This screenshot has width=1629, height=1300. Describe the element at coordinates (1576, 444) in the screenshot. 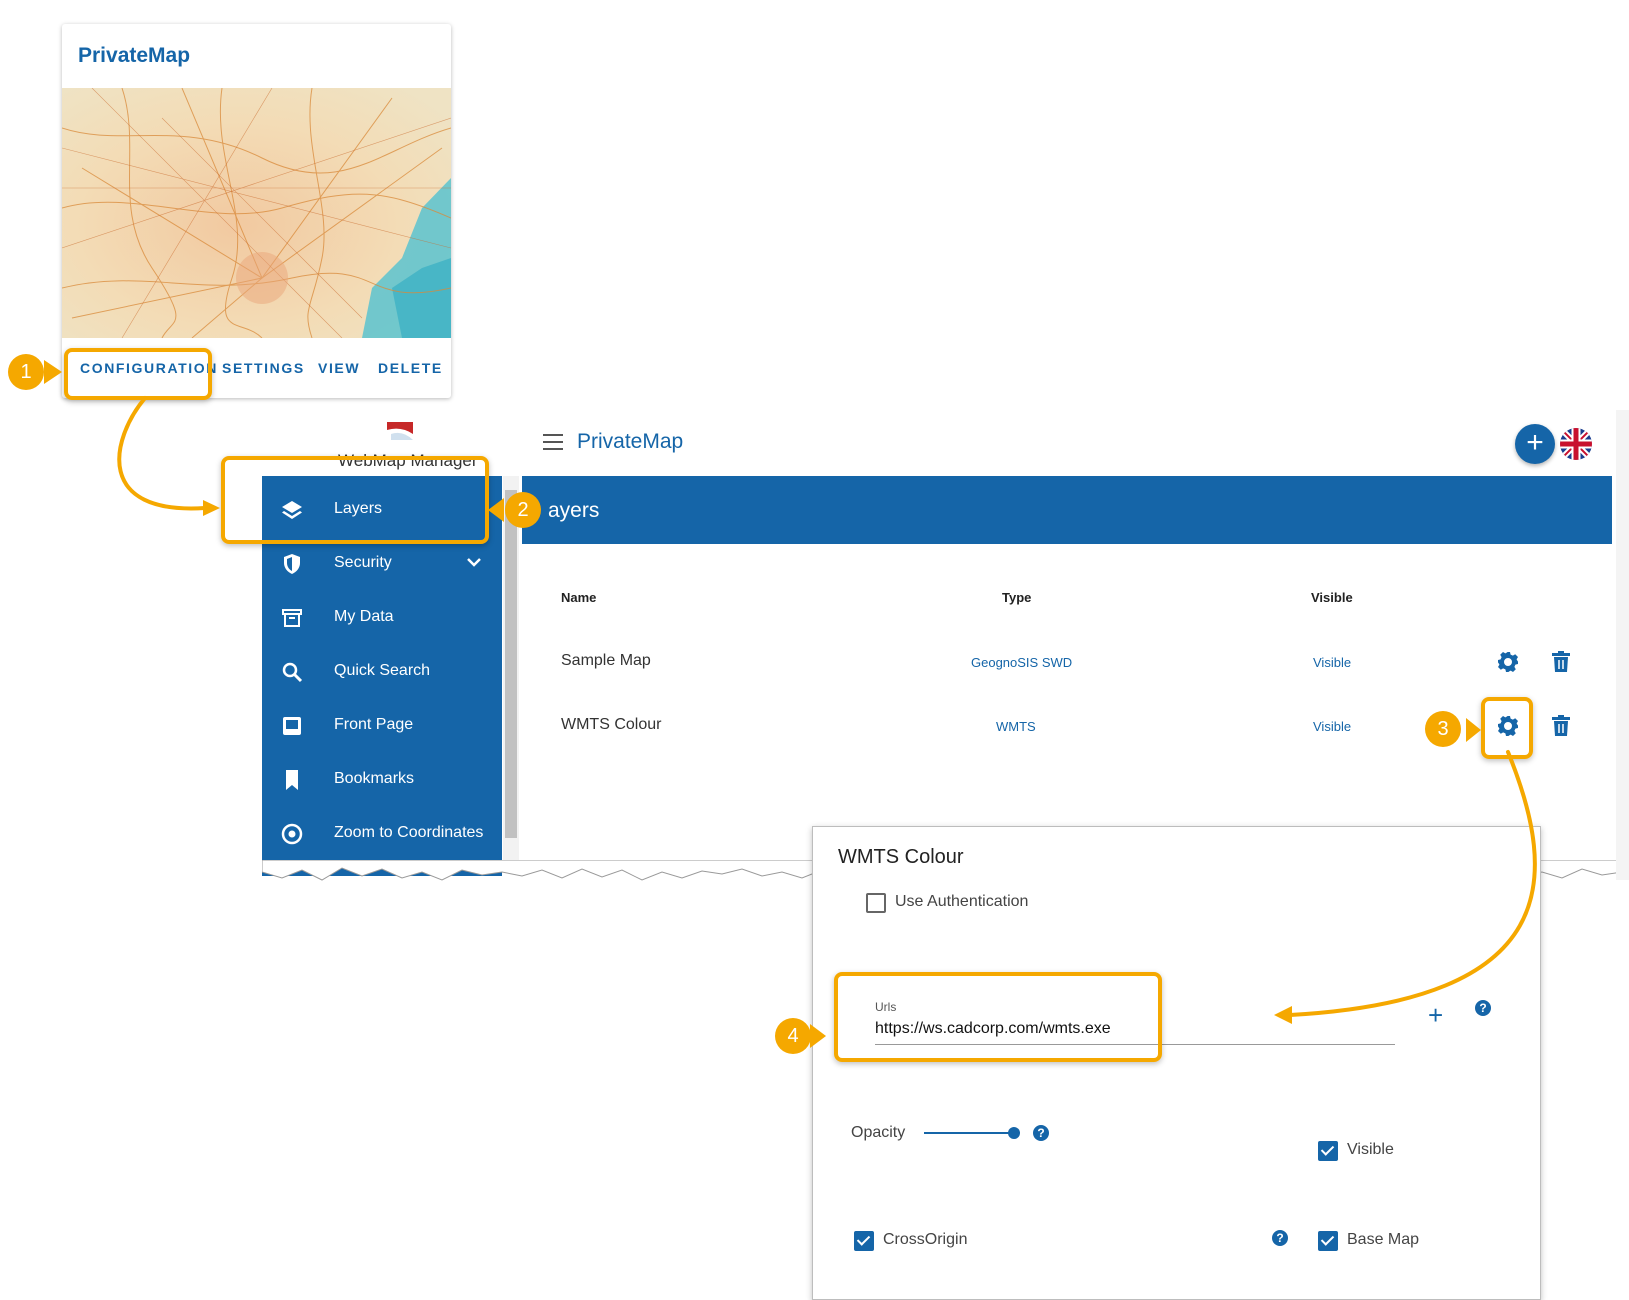

I see `uk-flag-icon` at that location.